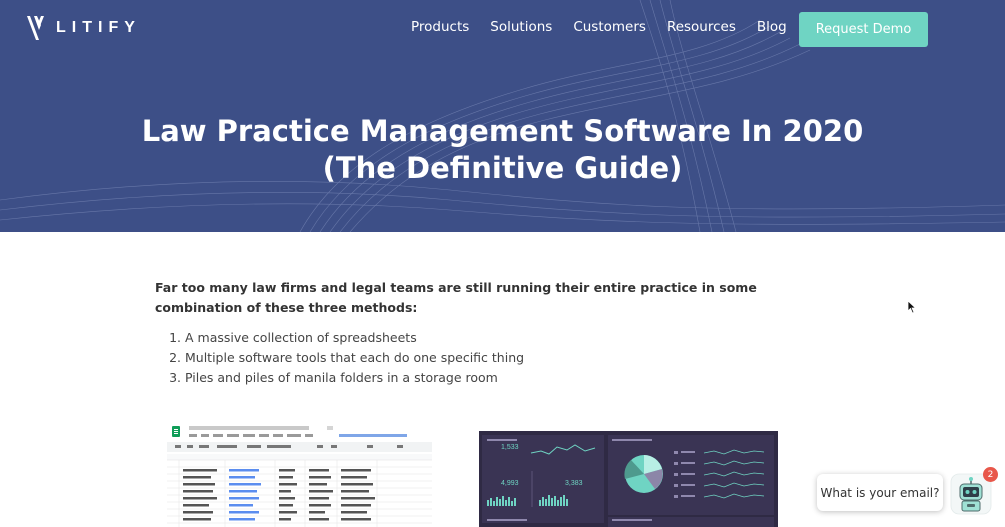 Image resolution: width=1005 pixels, height=527 pixels. I want to click on dashboard-screenshot: 1,533 4,993 3,383, so click(628, 479).